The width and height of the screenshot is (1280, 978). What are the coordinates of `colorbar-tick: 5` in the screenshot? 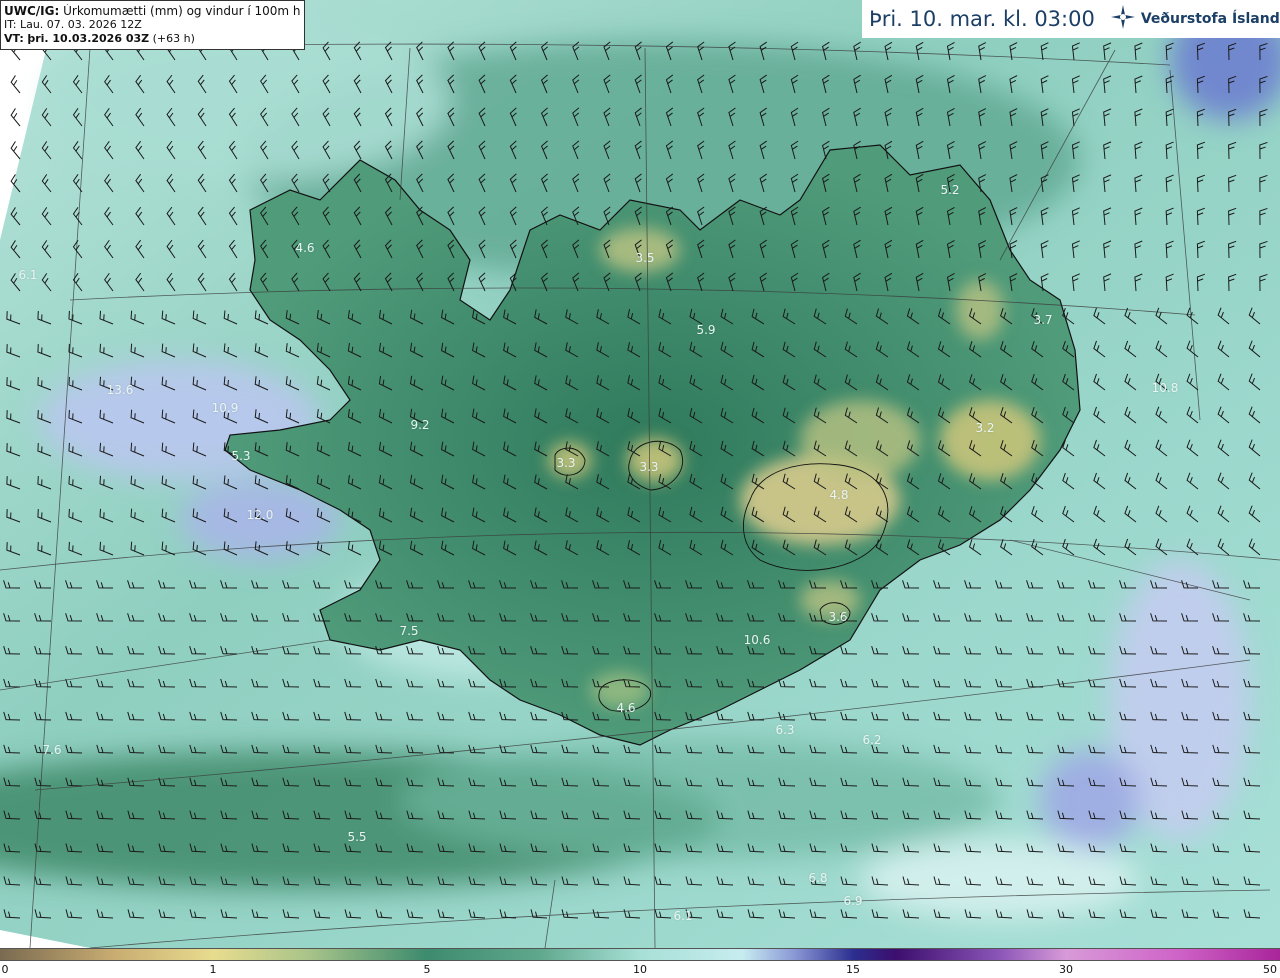 It's located at (427, 969).